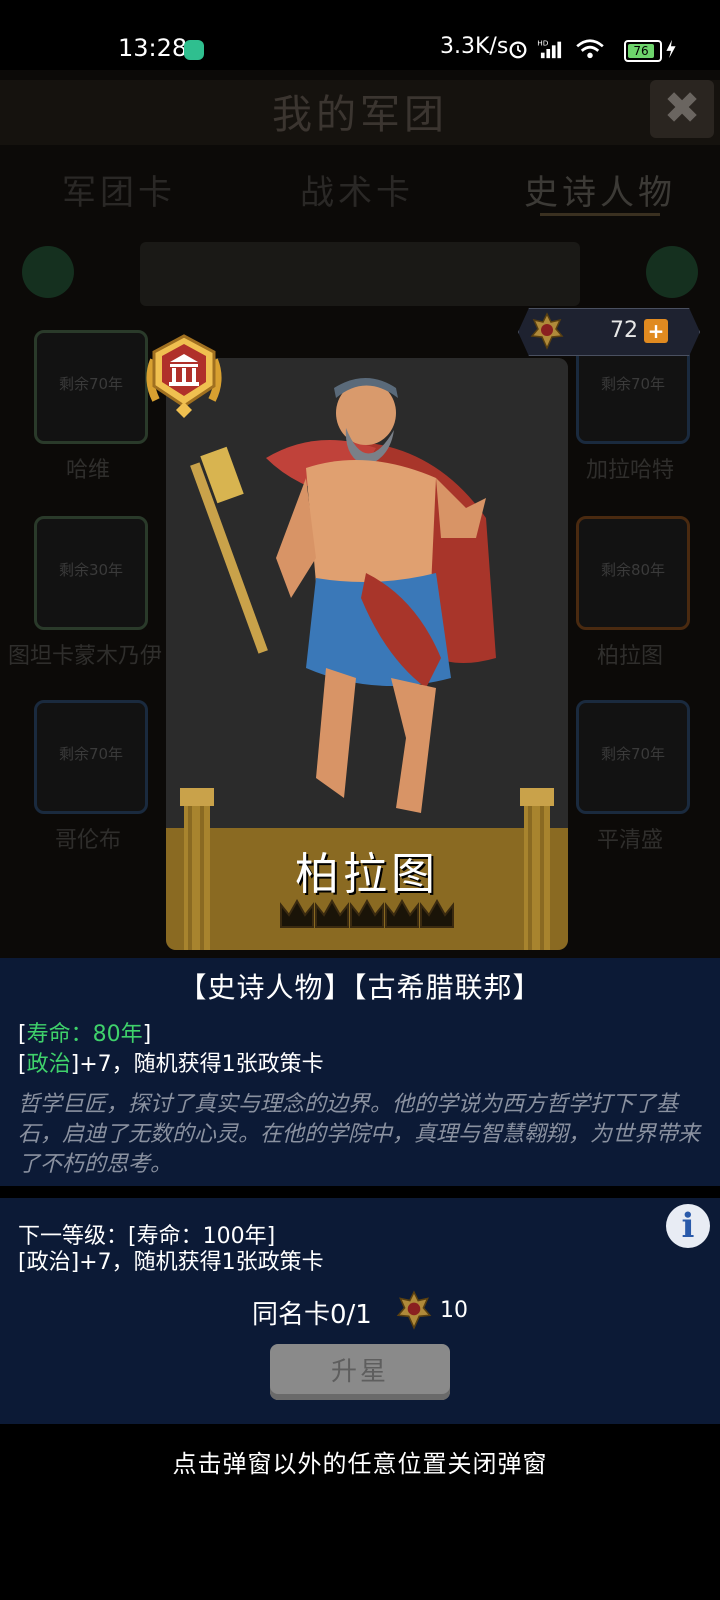 The height and width of the screenshot is (1600, 720). Describe the element at coordinates (629, 656) in the screenshot. I see `background-card-name: 柏拉图` at that location.